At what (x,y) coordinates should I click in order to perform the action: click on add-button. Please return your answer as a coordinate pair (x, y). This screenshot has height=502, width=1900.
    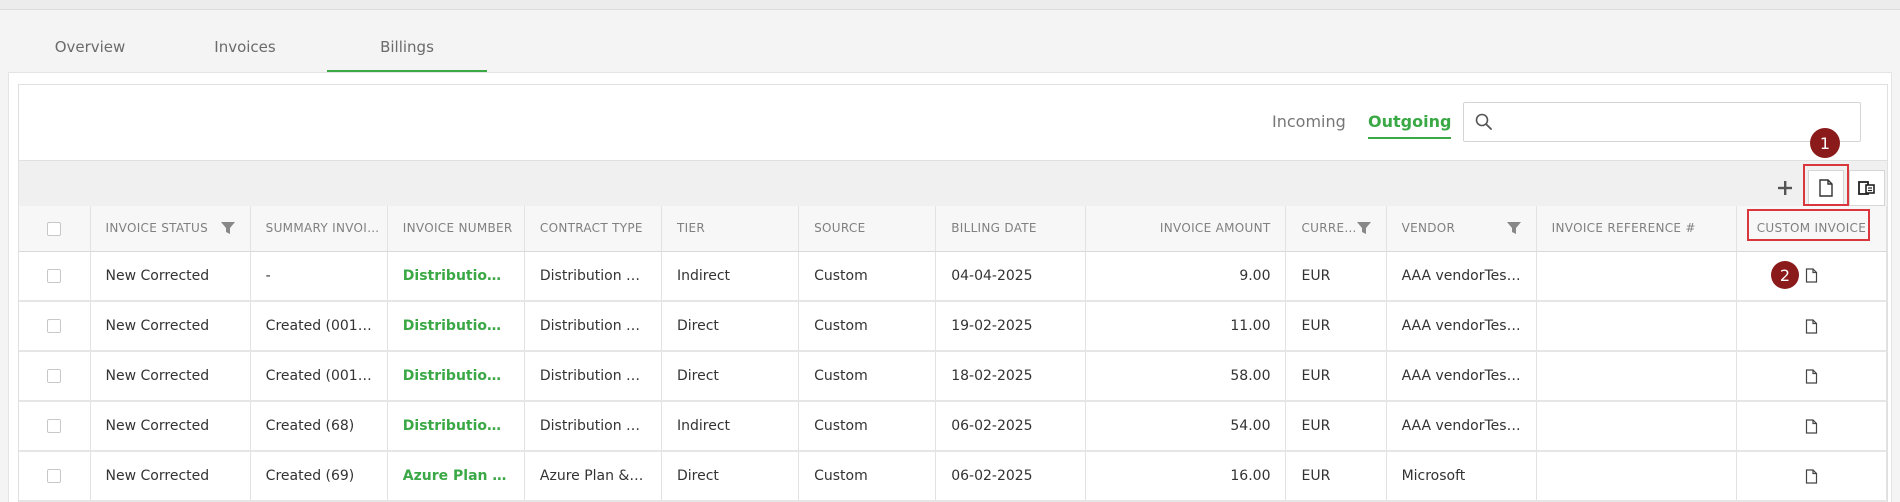
    Looking at the image, I should click on (1785, 188).